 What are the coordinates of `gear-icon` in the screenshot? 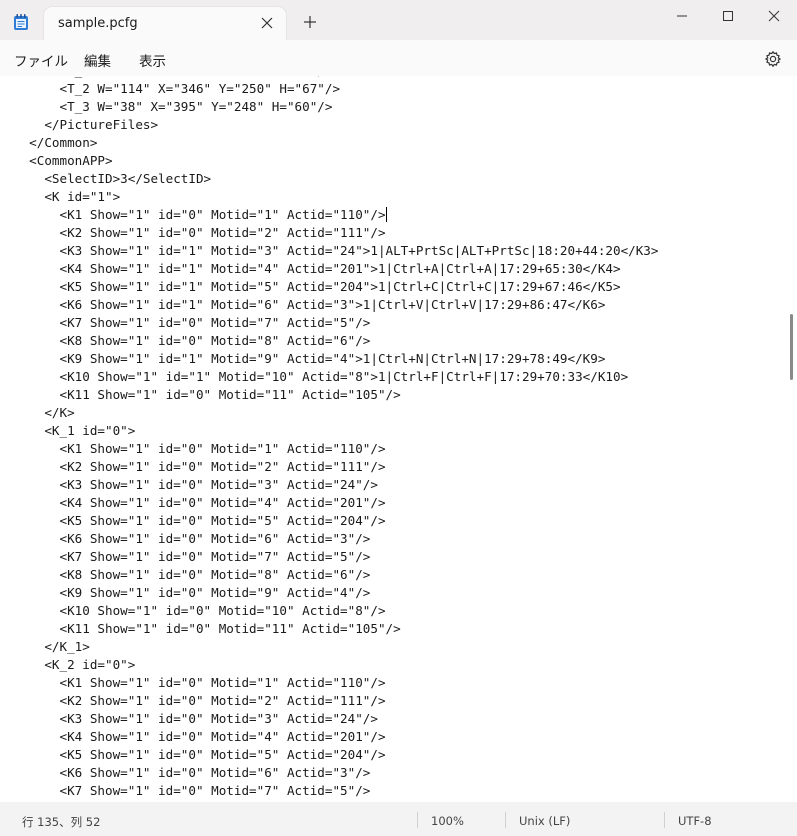 It's located at (773, 59).